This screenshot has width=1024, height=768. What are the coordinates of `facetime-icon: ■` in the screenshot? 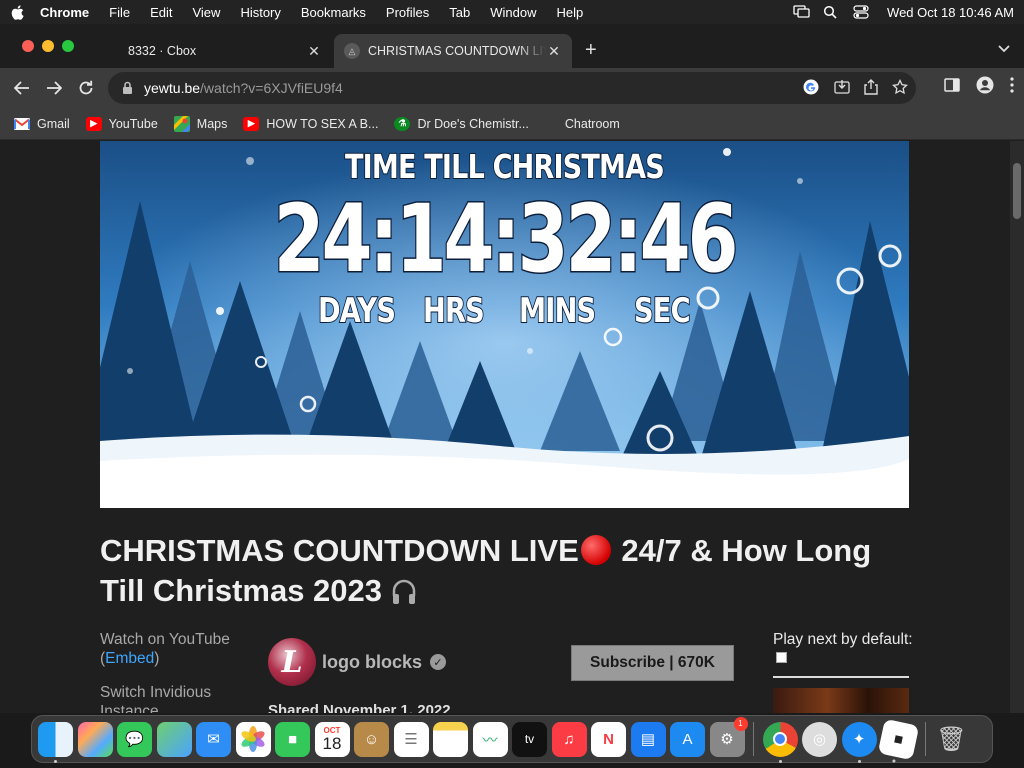 It's located at (292, 739).